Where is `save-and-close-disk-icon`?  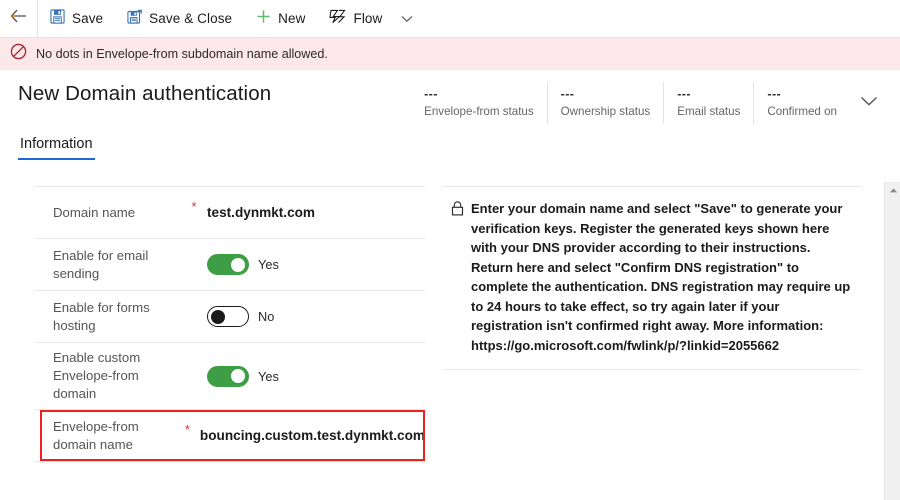
save-and-close-disk-icon is located at coordinates (135, 19).